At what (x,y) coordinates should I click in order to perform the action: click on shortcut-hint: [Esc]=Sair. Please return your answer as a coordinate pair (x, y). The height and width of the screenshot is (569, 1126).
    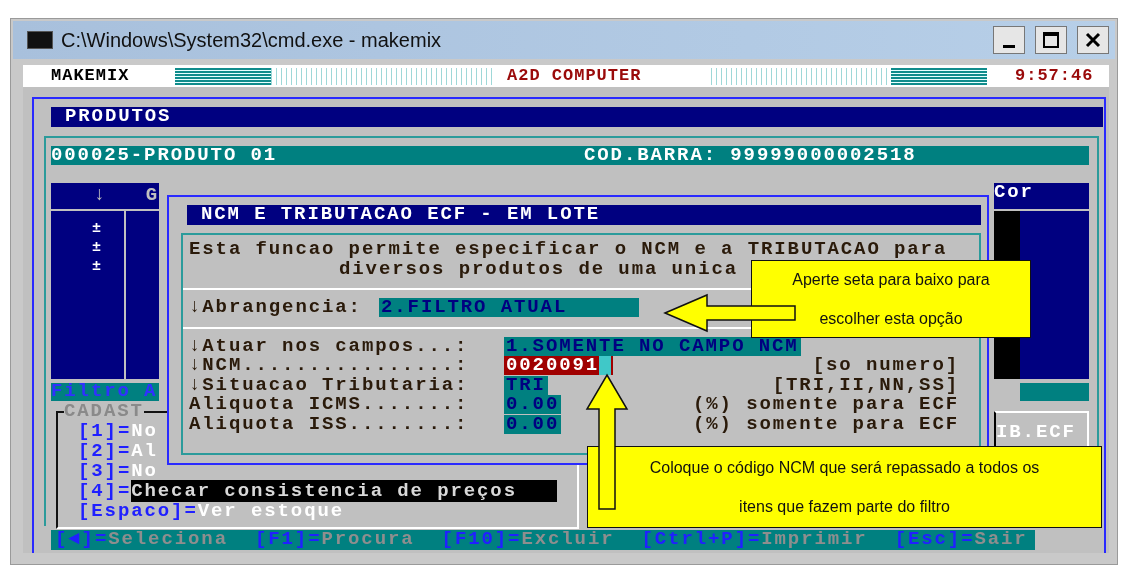
    Looking at the image, I should click on (961, 540).